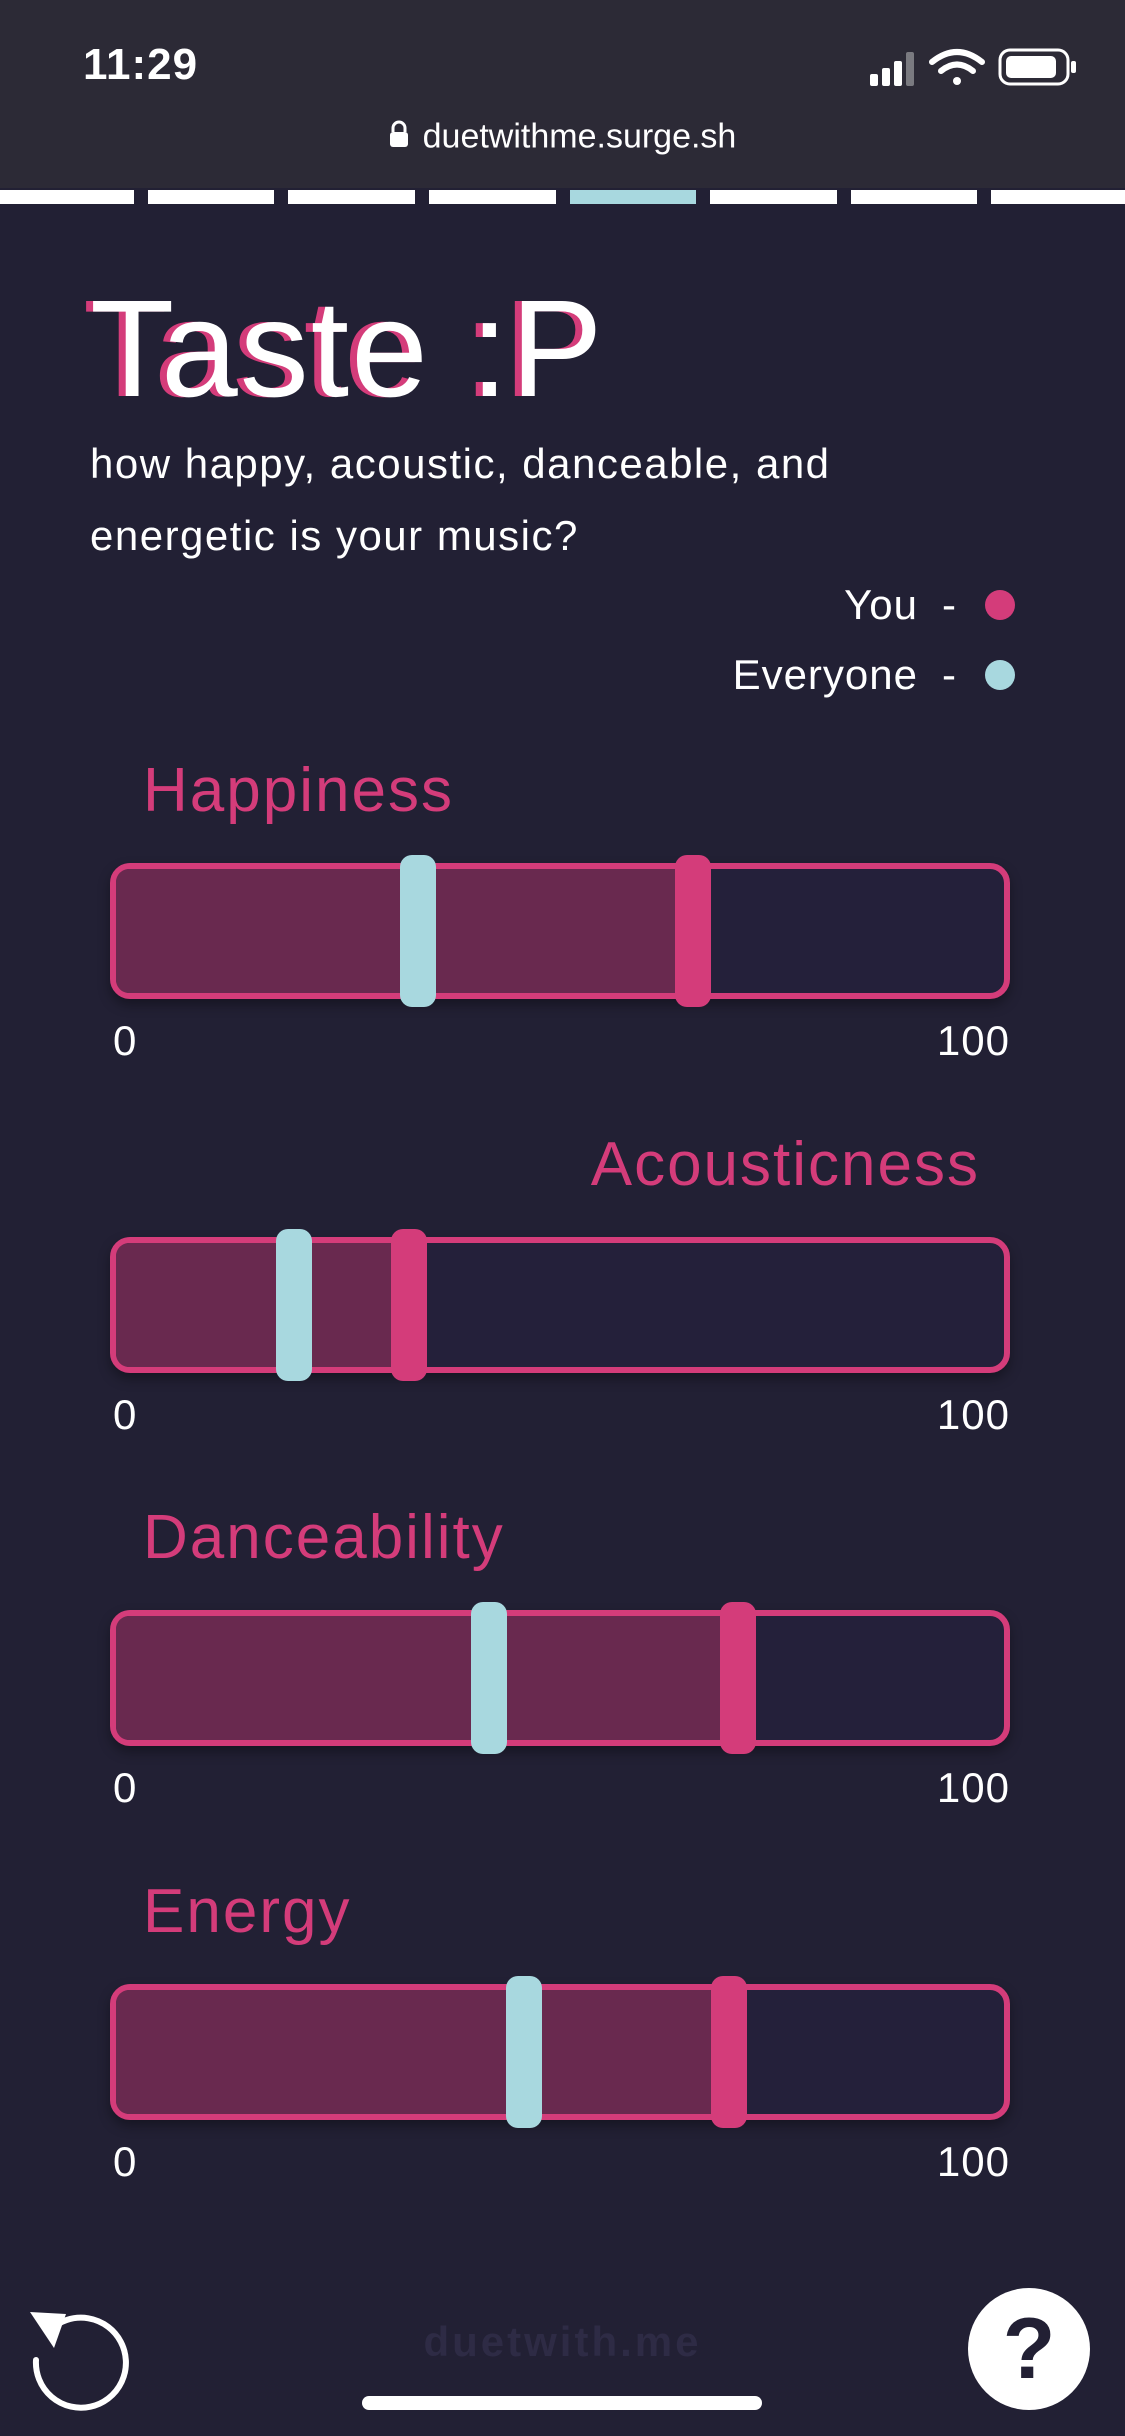  I want to click on legend-everyone-dot, so click(1000, 674).